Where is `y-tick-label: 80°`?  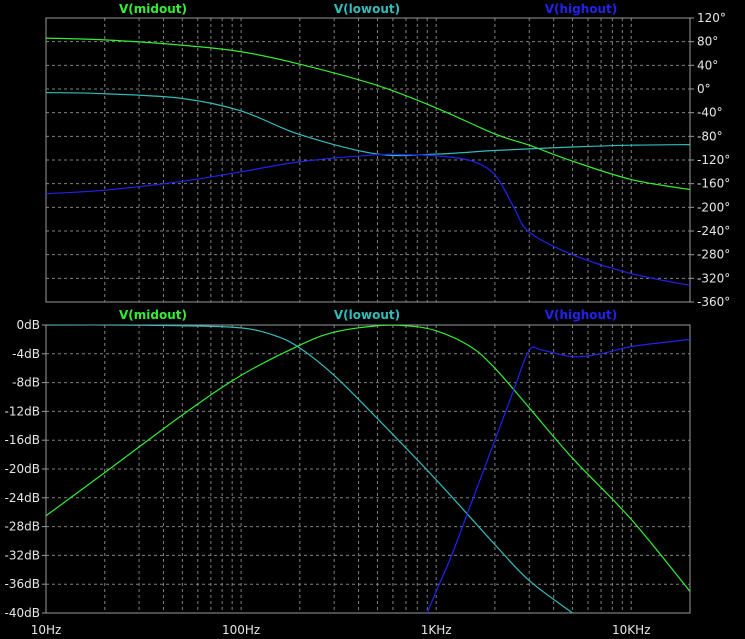 y-tick-label: 80° is located at coordinates (707, 42).